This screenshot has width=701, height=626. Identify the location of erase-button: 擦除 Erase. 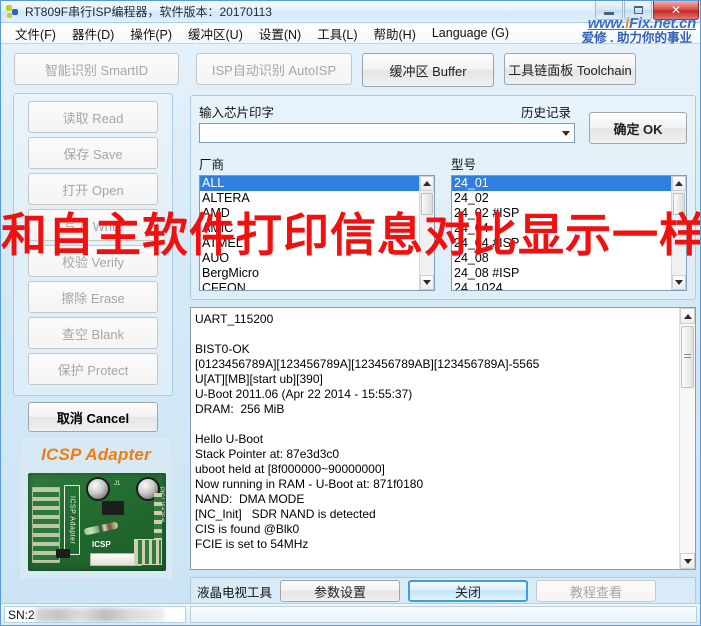
(93, 297).